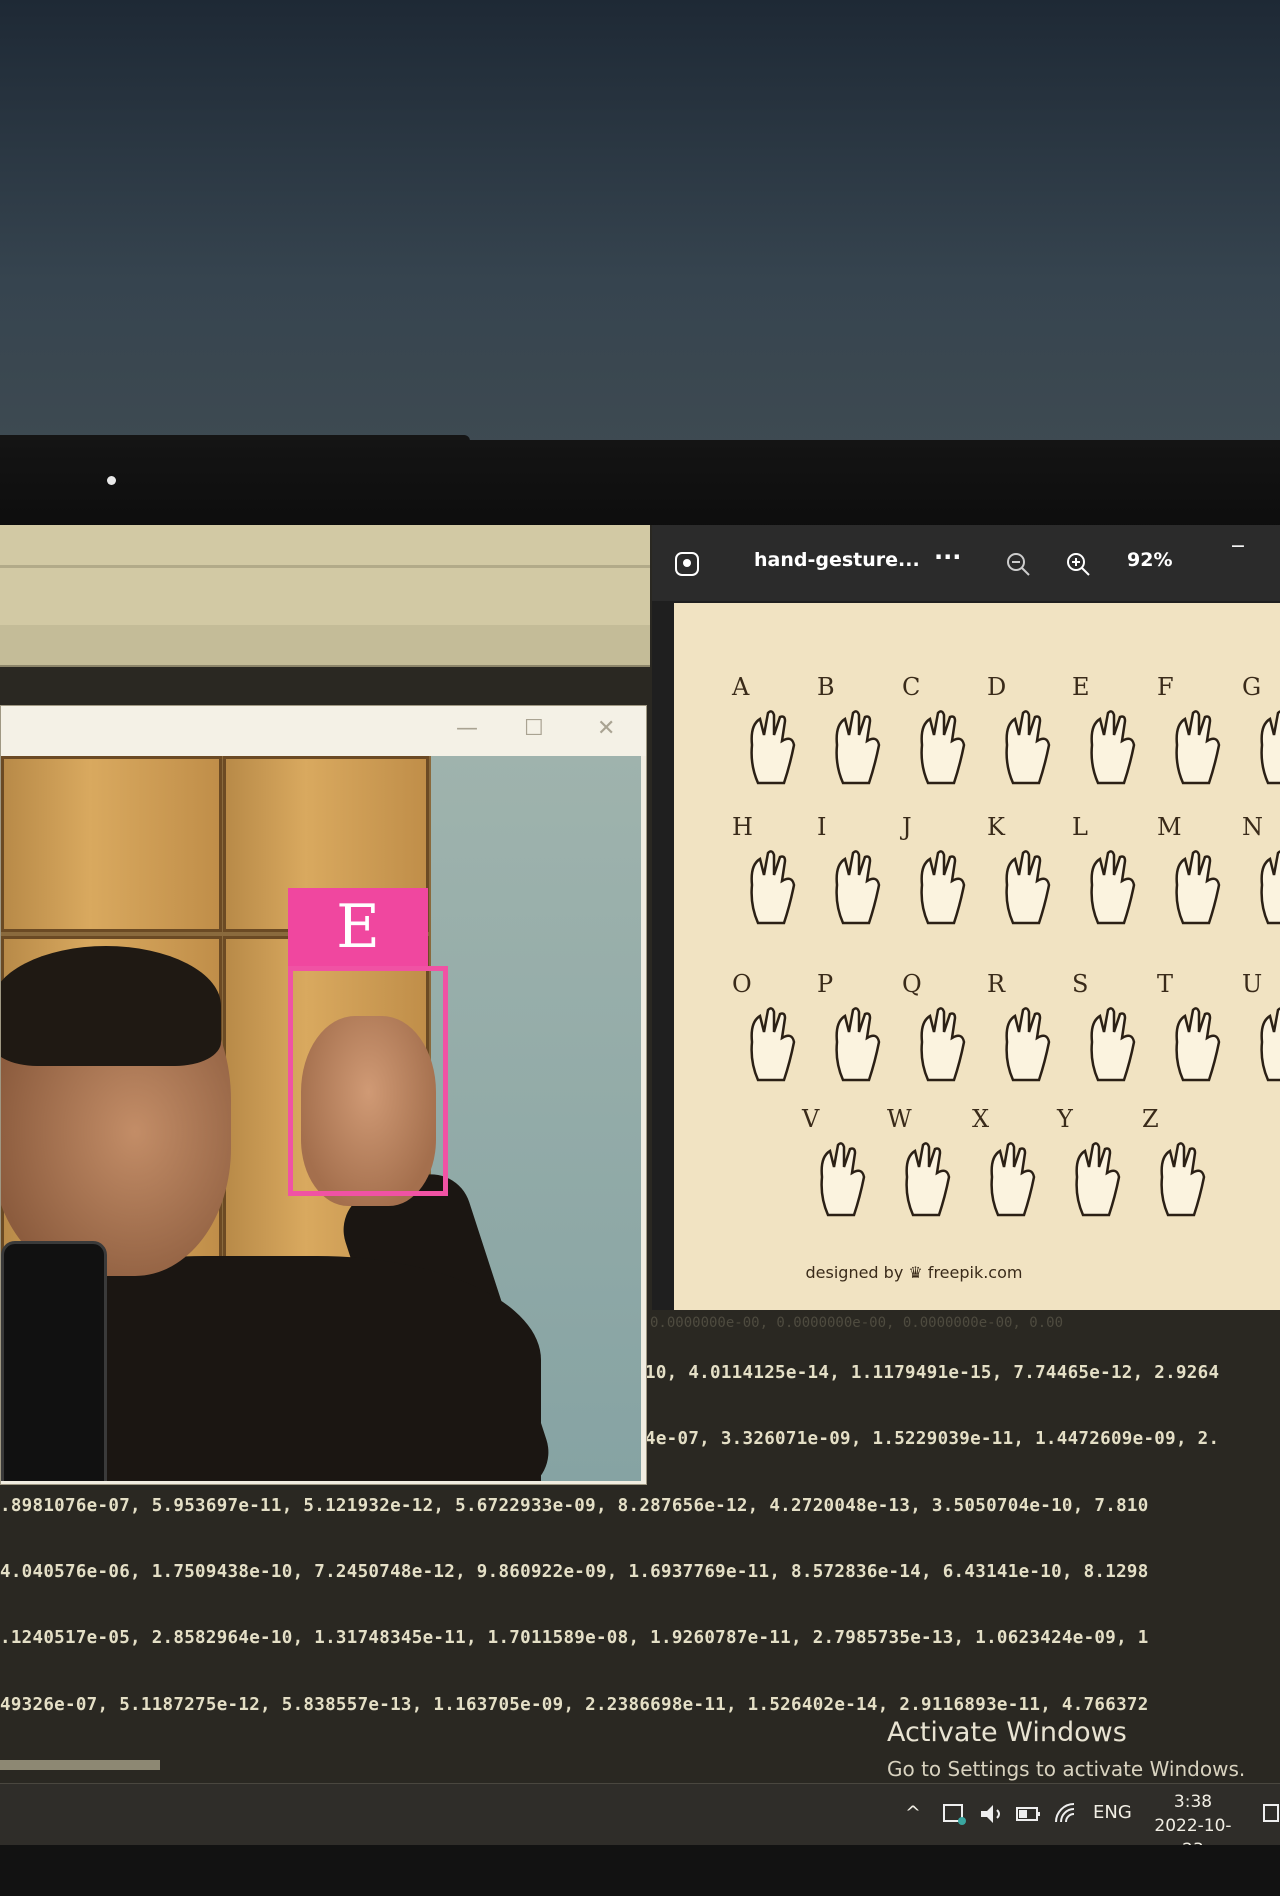 The width and height of the screenshot is (1280, 1896). I want to click on laptop-camera, so click(111, 480).